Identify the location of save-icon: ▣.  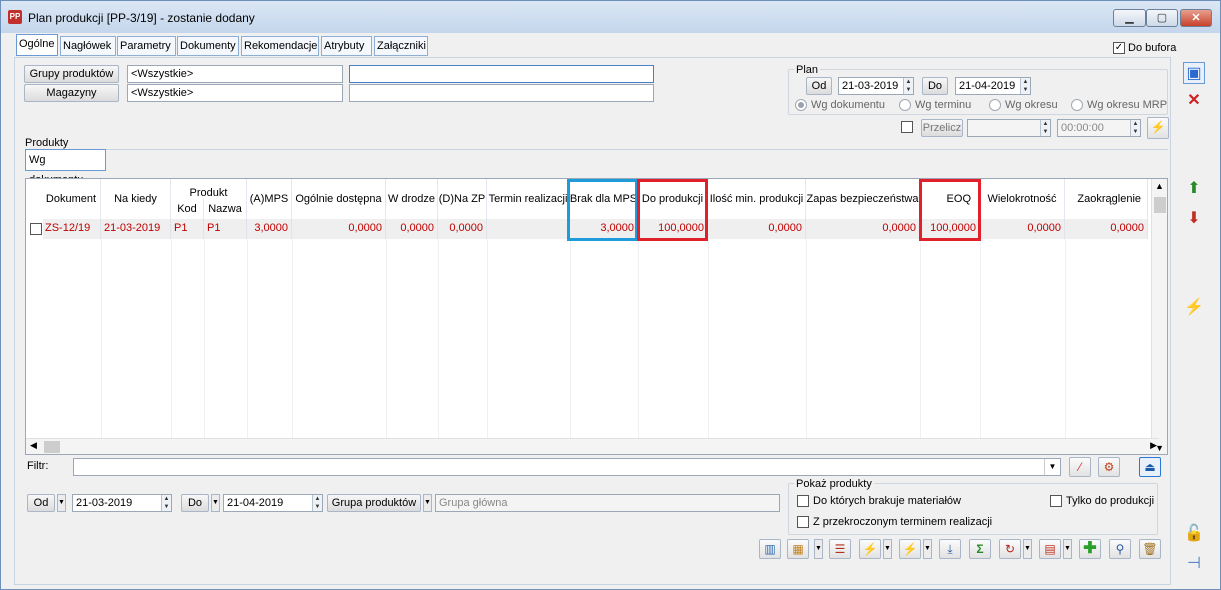
(1194, 73).